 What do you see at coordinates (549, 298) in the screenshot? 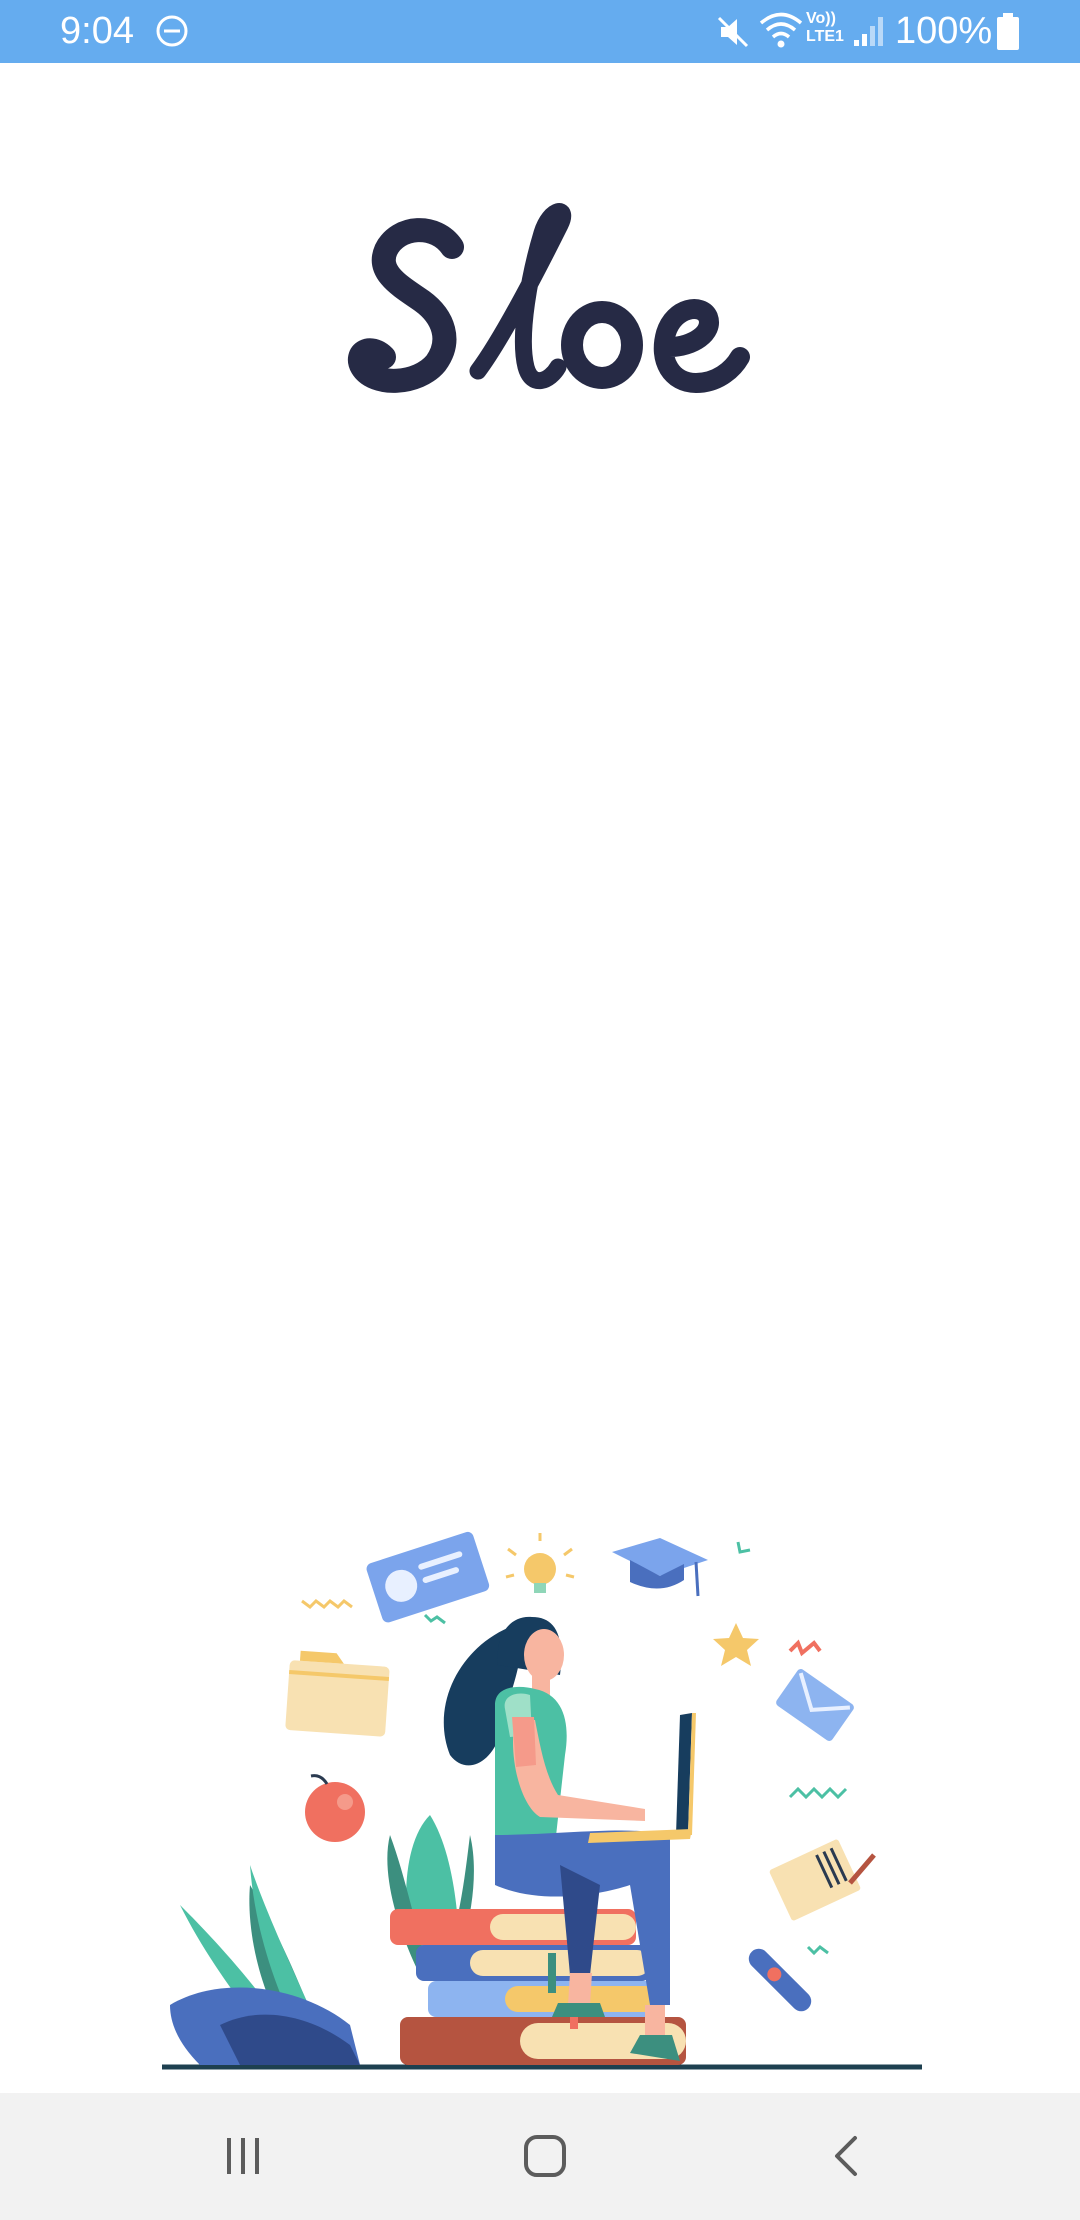
I see `app-logo` at bounding box center [549, 298].